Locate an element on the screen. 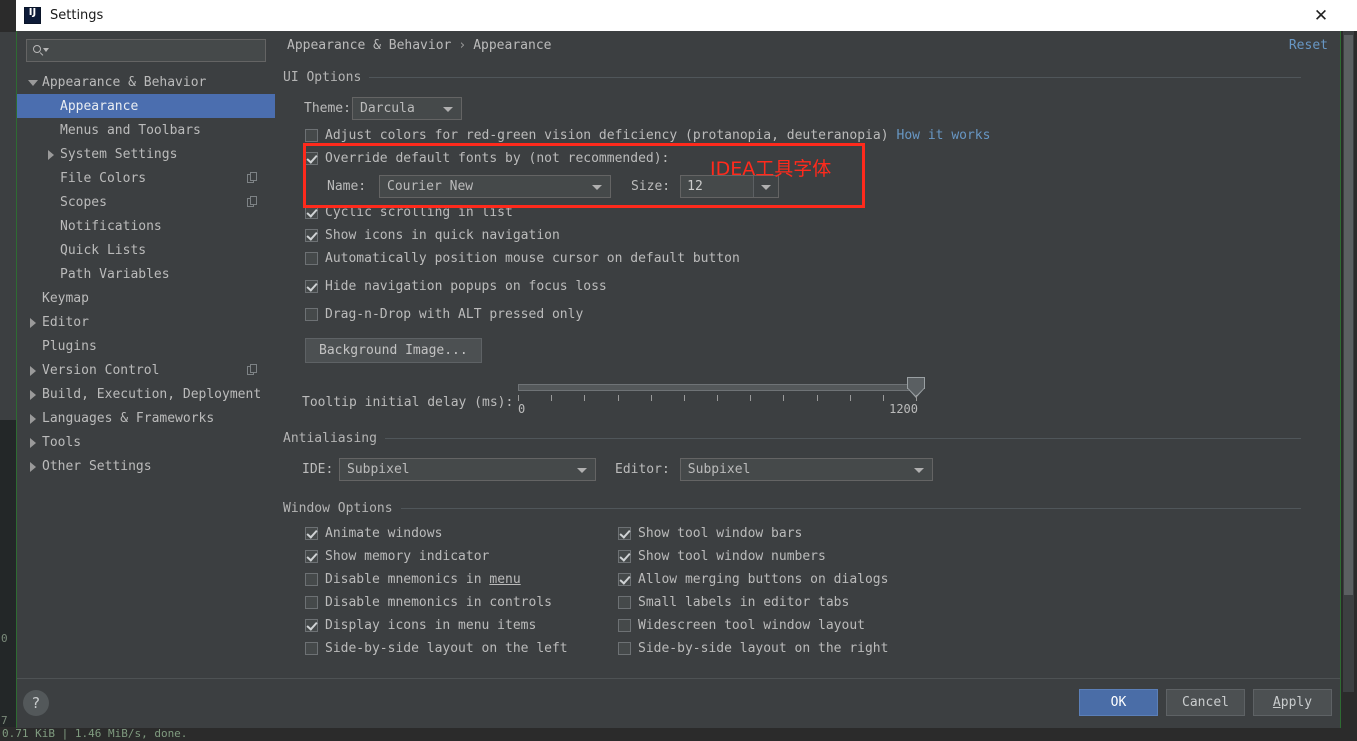 The width and height of the screenshot is (1357, 741). reset-link: Reset is located at coordinates (1308, 45).